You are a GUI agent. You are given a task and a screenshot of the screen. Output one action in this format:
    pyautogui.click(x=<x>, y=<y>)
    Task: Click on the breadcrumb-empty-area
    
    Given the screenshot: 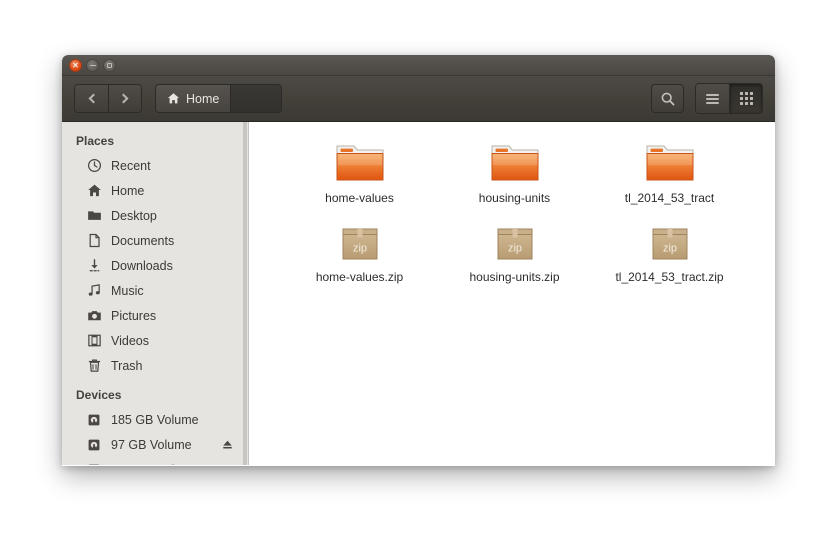 What is the action you would take?
    pyautogui.click(x=256, y=98)
    